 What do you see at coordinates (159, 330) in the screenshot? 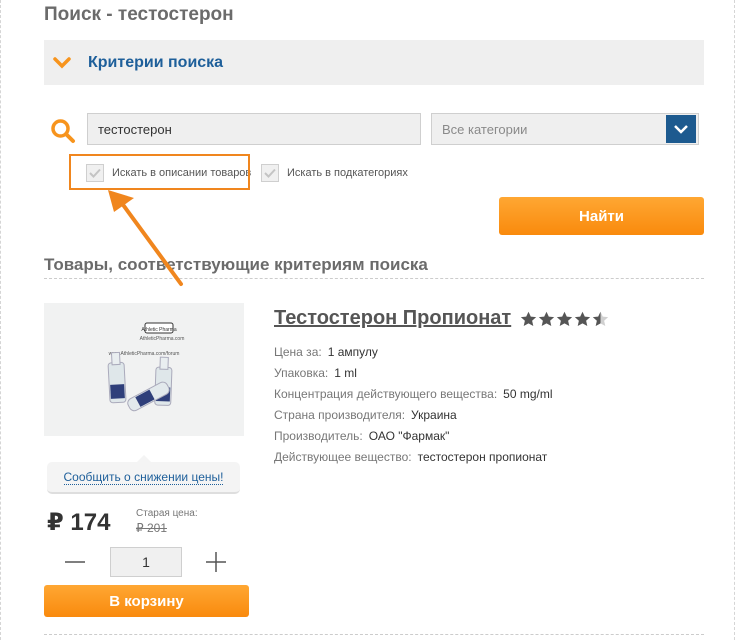
I see `product-image-brand: Athletic Pharma` at bounding box center [159, 330].